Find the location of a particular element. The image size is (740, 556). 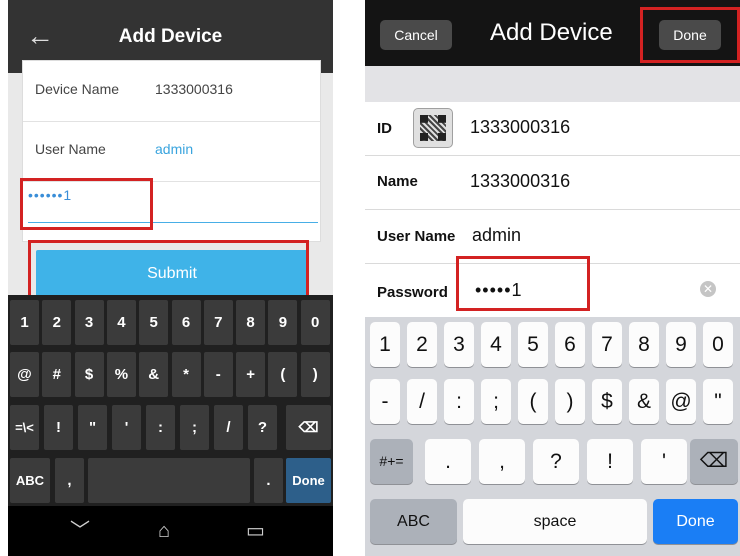

android-number-key-1: 2 is located at coordinates (57, 322).